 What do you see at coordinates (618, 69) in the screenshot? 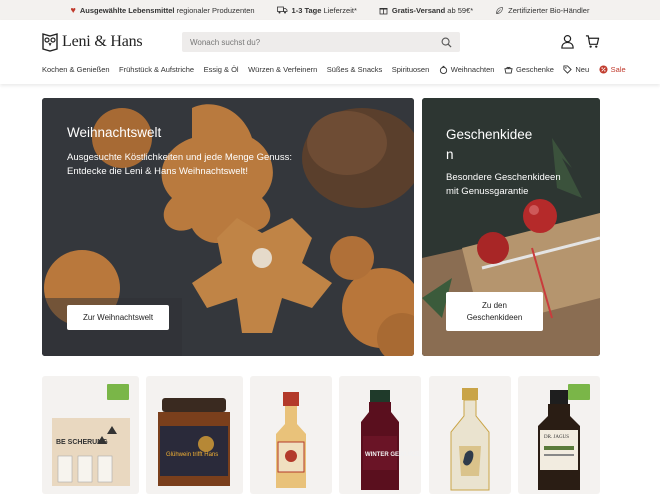
I see `nav-sale-label: Sale` at bounding box center [618, 69].